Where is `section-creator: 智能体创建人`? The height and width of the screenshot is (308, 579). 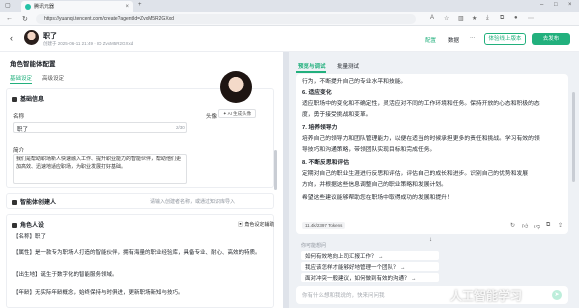
section-creator: 智能体创建人 is located at coordinates (34, 201).